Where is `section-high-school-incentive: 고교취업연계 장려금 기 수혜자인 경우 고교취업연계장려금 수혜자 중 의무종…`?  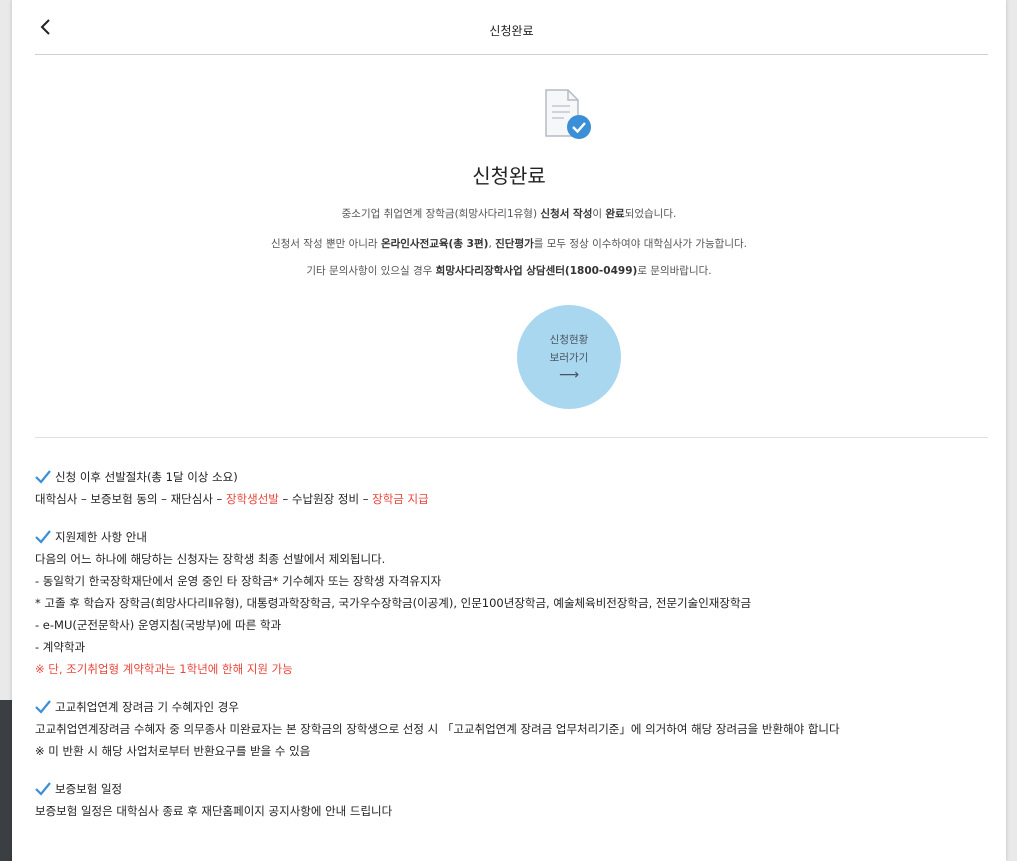
section-high-school-incentive: 고교취업연계 장려금 기 수혜자인 경우 고교취업연계장려금 수혜자 중 의무종… is located at coordinates (515, 729).